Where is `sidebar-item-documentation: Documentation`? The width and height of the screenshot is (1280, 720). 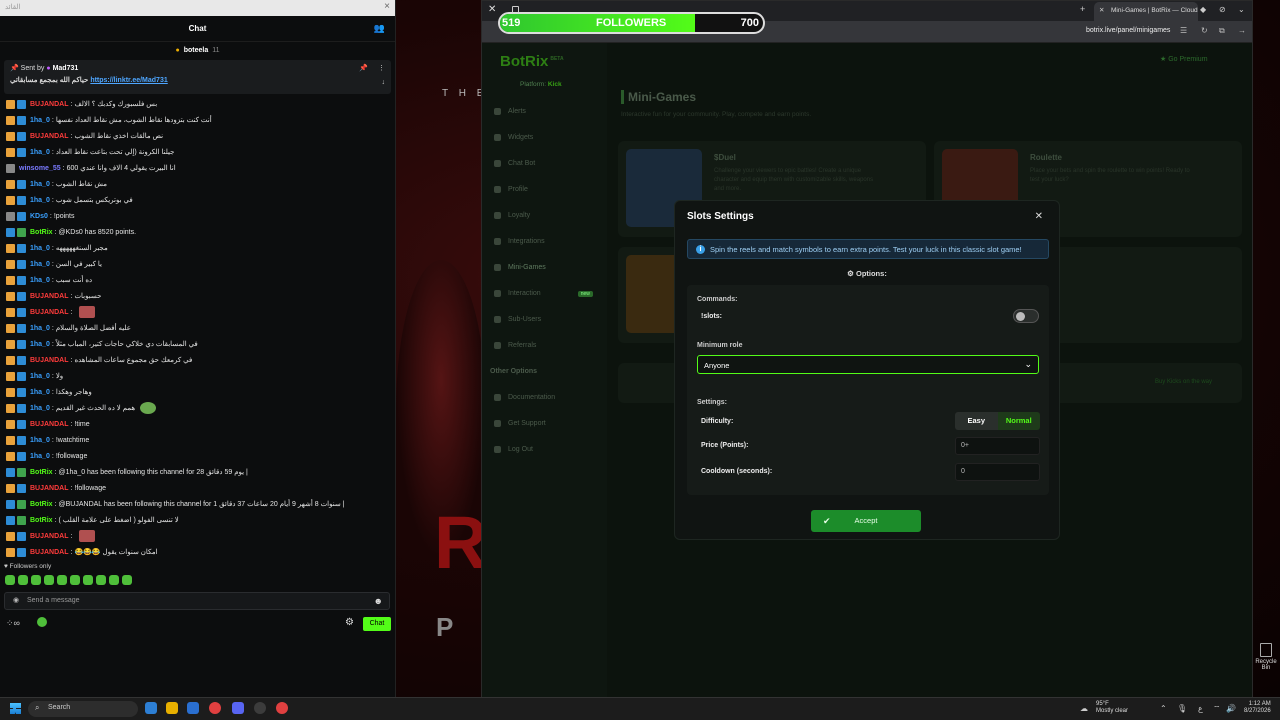 sidebar-item-documentation: Documentation is located at coordinates (524, 397).